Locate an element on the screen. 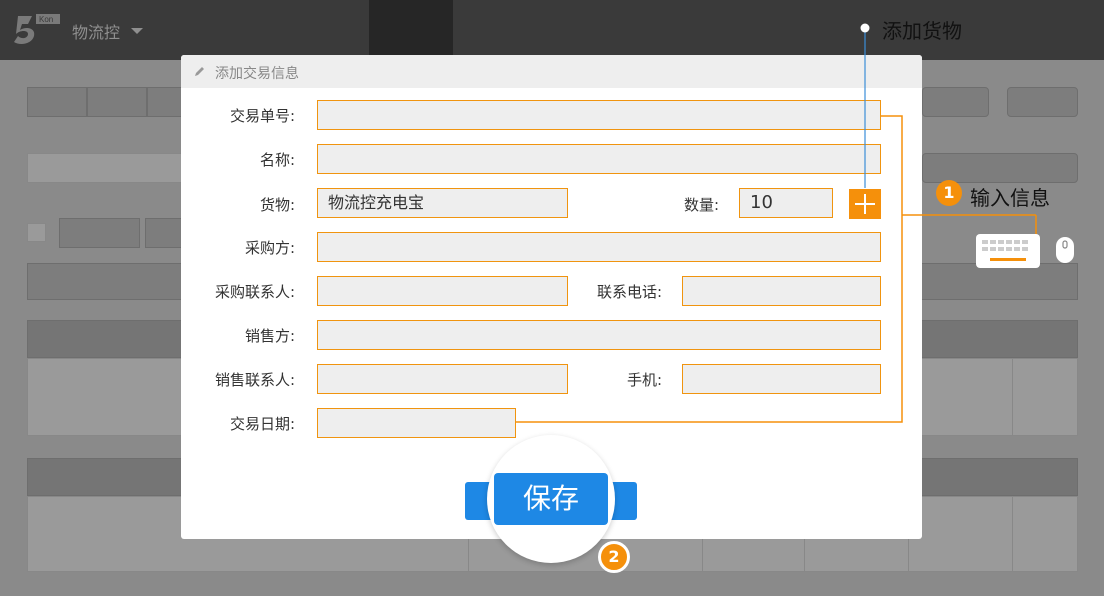 This screenshot has width=1104, height=596. keyboard-icon is located at coordinates (1008, 251).